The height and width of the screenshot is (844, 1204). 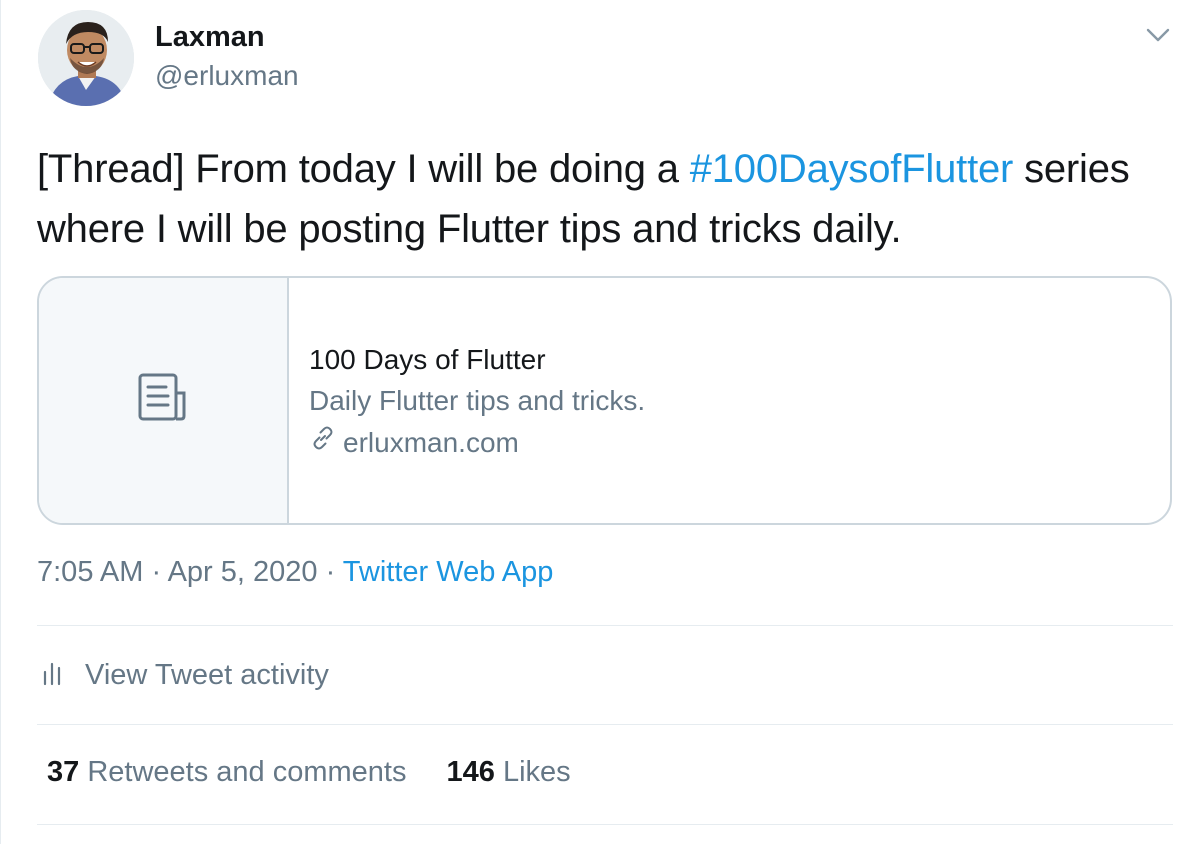 What do you see at coordinates (448, 572) in the screenshot?
I see `tweet-source-link: Twitter Web App` at bounding box center [448, 572].